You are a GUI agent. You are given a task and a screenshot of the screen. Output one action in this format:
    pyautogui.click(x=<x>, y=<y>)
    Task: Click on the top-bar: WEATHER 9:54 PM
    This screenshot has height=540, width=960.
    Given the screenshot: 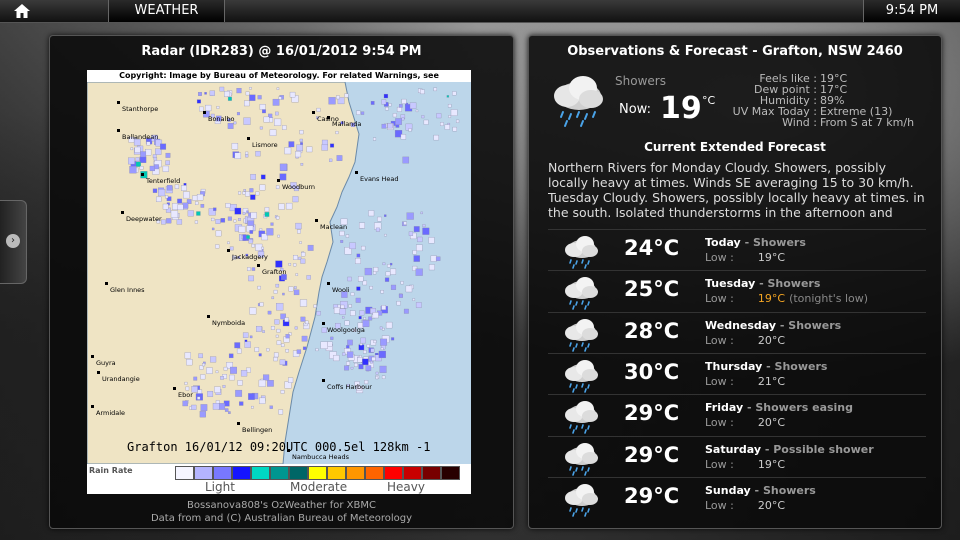 What is the action you would take?
    pyautogui.click(x=480, y=11)
    